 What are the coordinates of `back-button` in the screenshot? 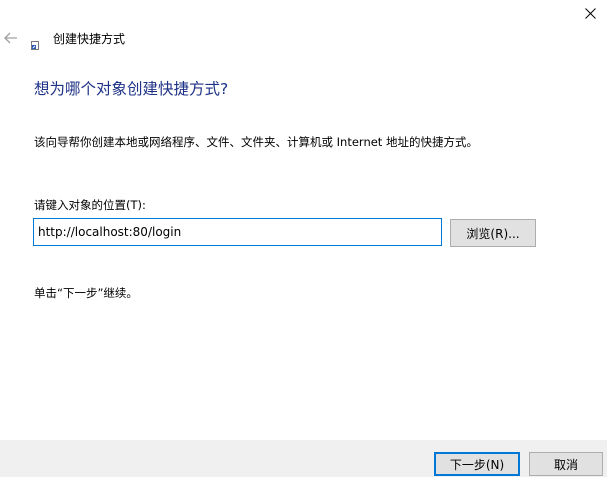 It's located at (11, 38).